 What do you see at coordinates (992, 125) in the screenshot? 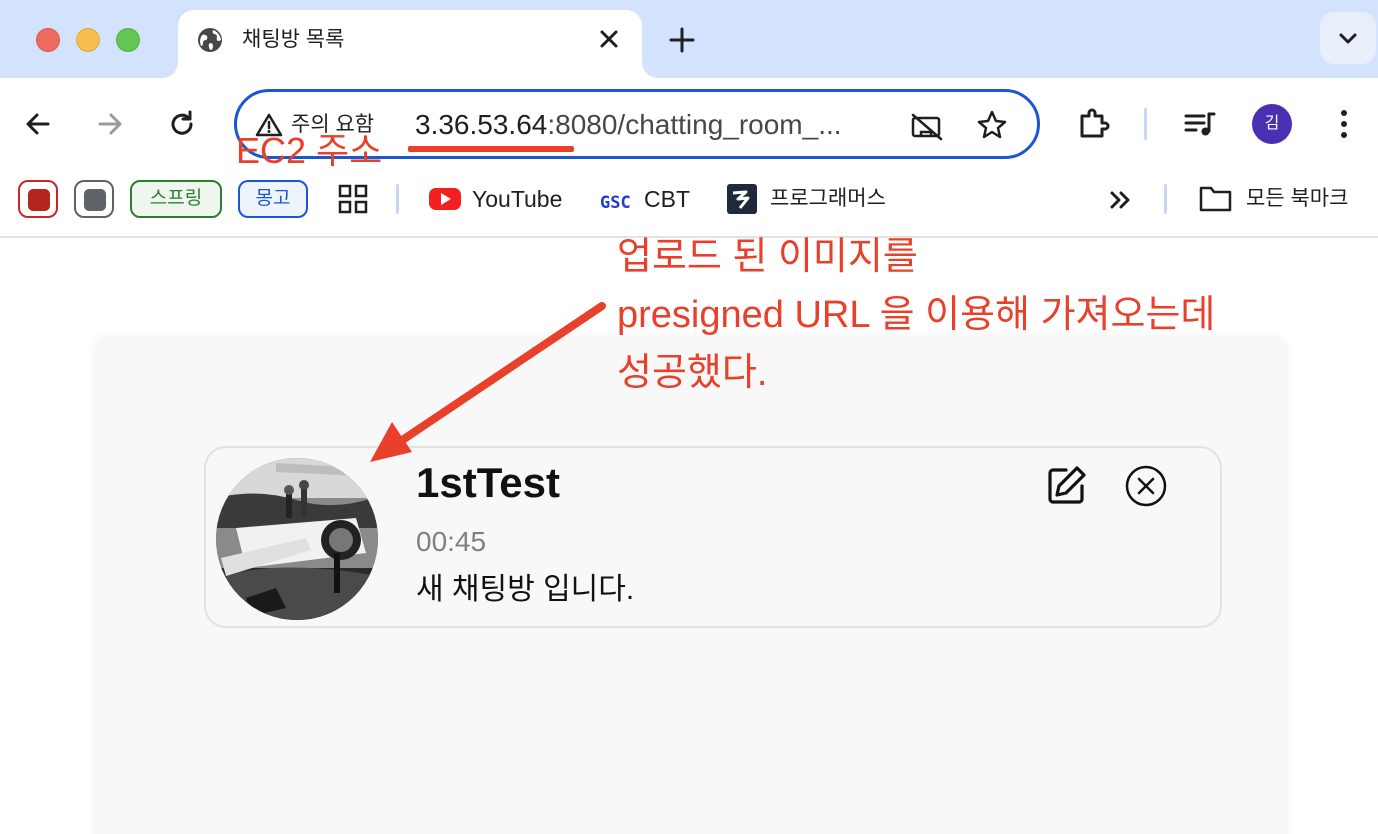
I see `bookmark-star-icon` at bounding box center [992, 125].